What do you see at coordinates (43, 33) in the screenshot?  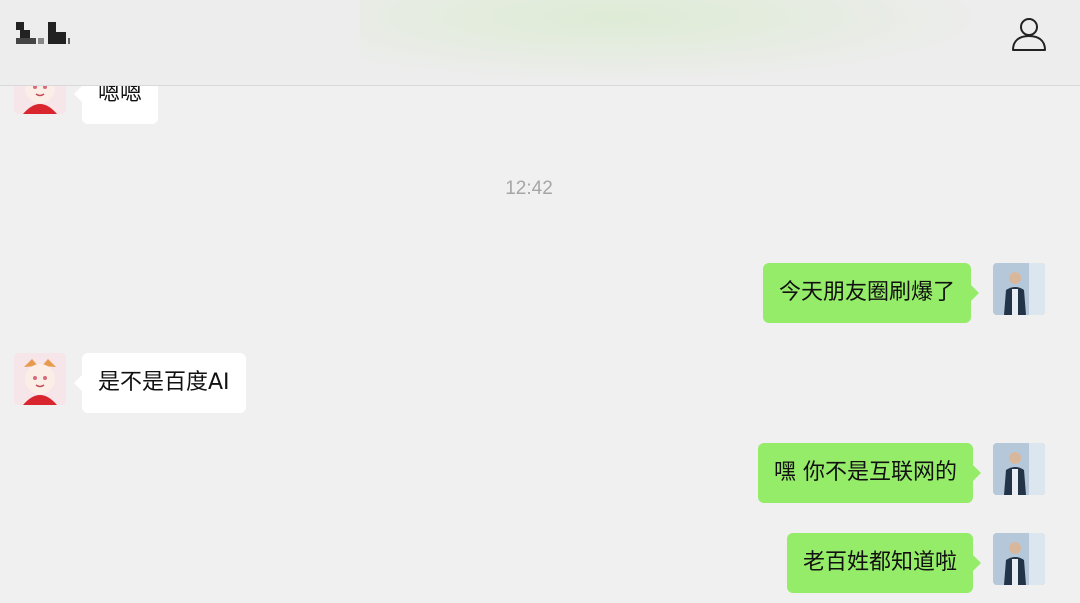 I see `chat-title-pixelated` at bounding box center [43, 33].